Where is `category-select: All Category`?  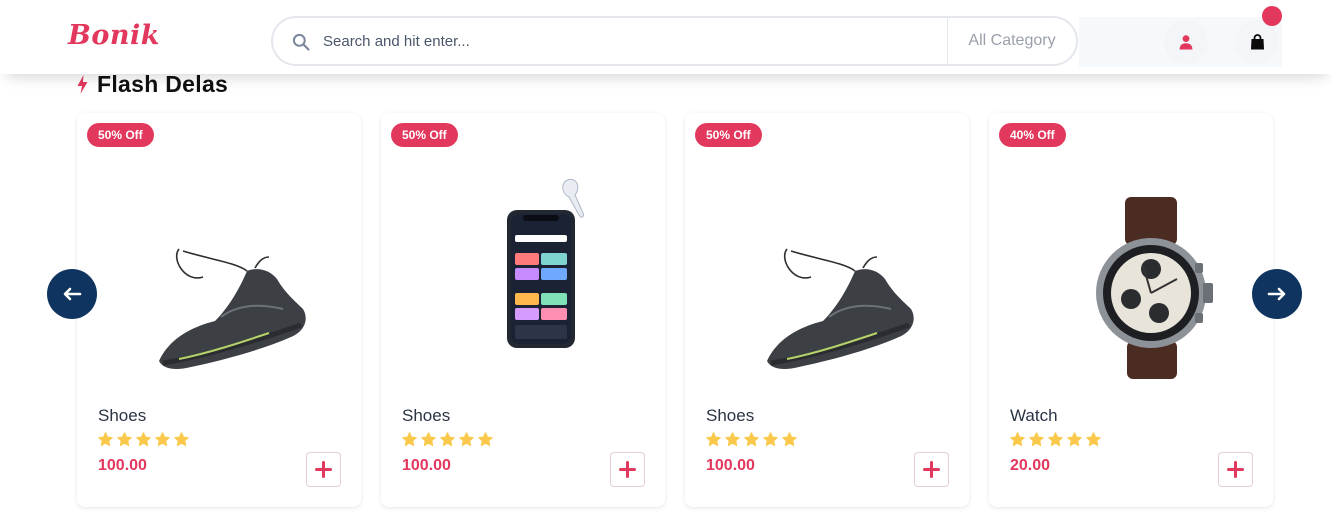
category-select: All Category is located at coordinates (1012, 41).